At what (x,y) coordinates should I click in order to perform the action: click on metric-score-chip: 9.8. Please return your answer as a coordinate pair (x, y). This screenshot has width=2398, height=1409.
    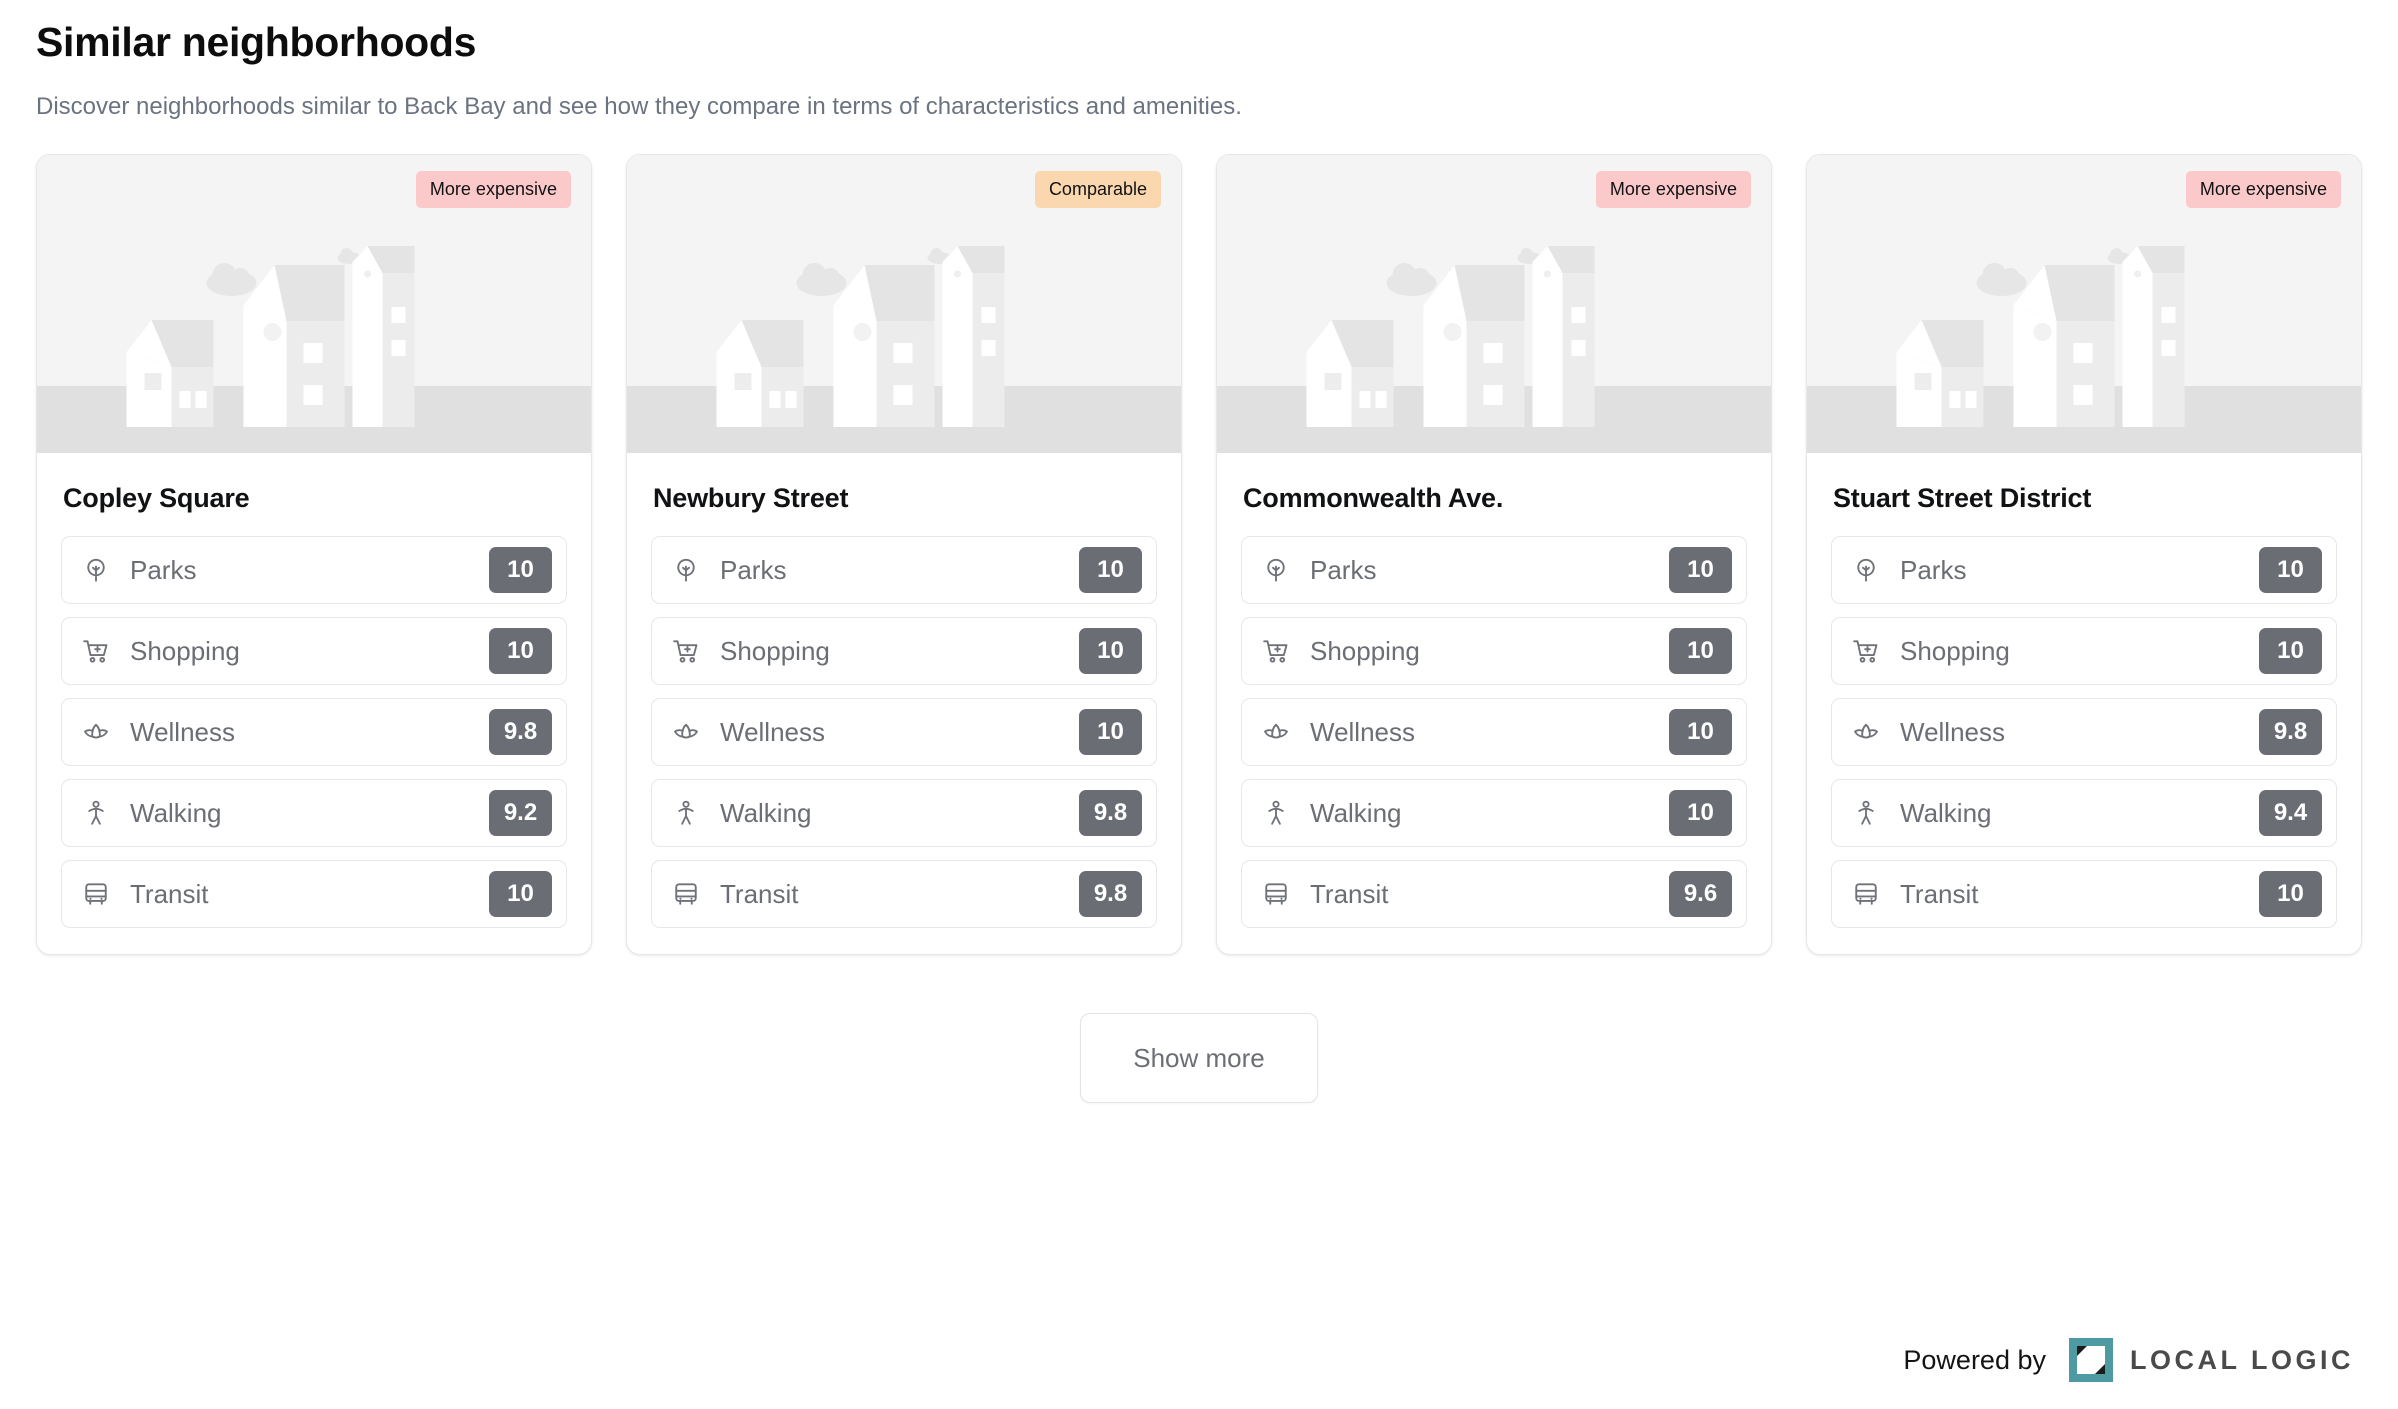
    Looking at the image, I should click on (520, 732).